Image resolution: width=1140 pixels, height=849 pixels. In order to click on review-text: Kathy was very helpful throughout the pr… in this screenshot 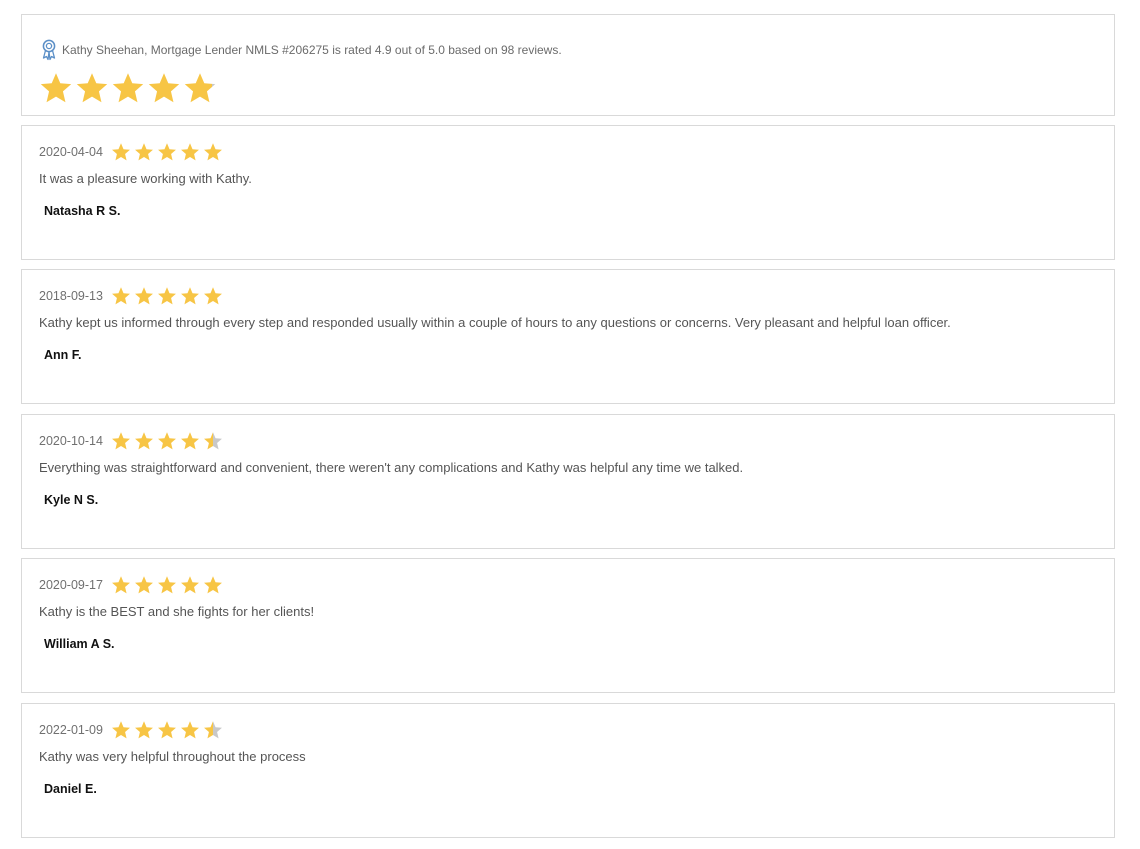, I will do `click(172, 756)`.